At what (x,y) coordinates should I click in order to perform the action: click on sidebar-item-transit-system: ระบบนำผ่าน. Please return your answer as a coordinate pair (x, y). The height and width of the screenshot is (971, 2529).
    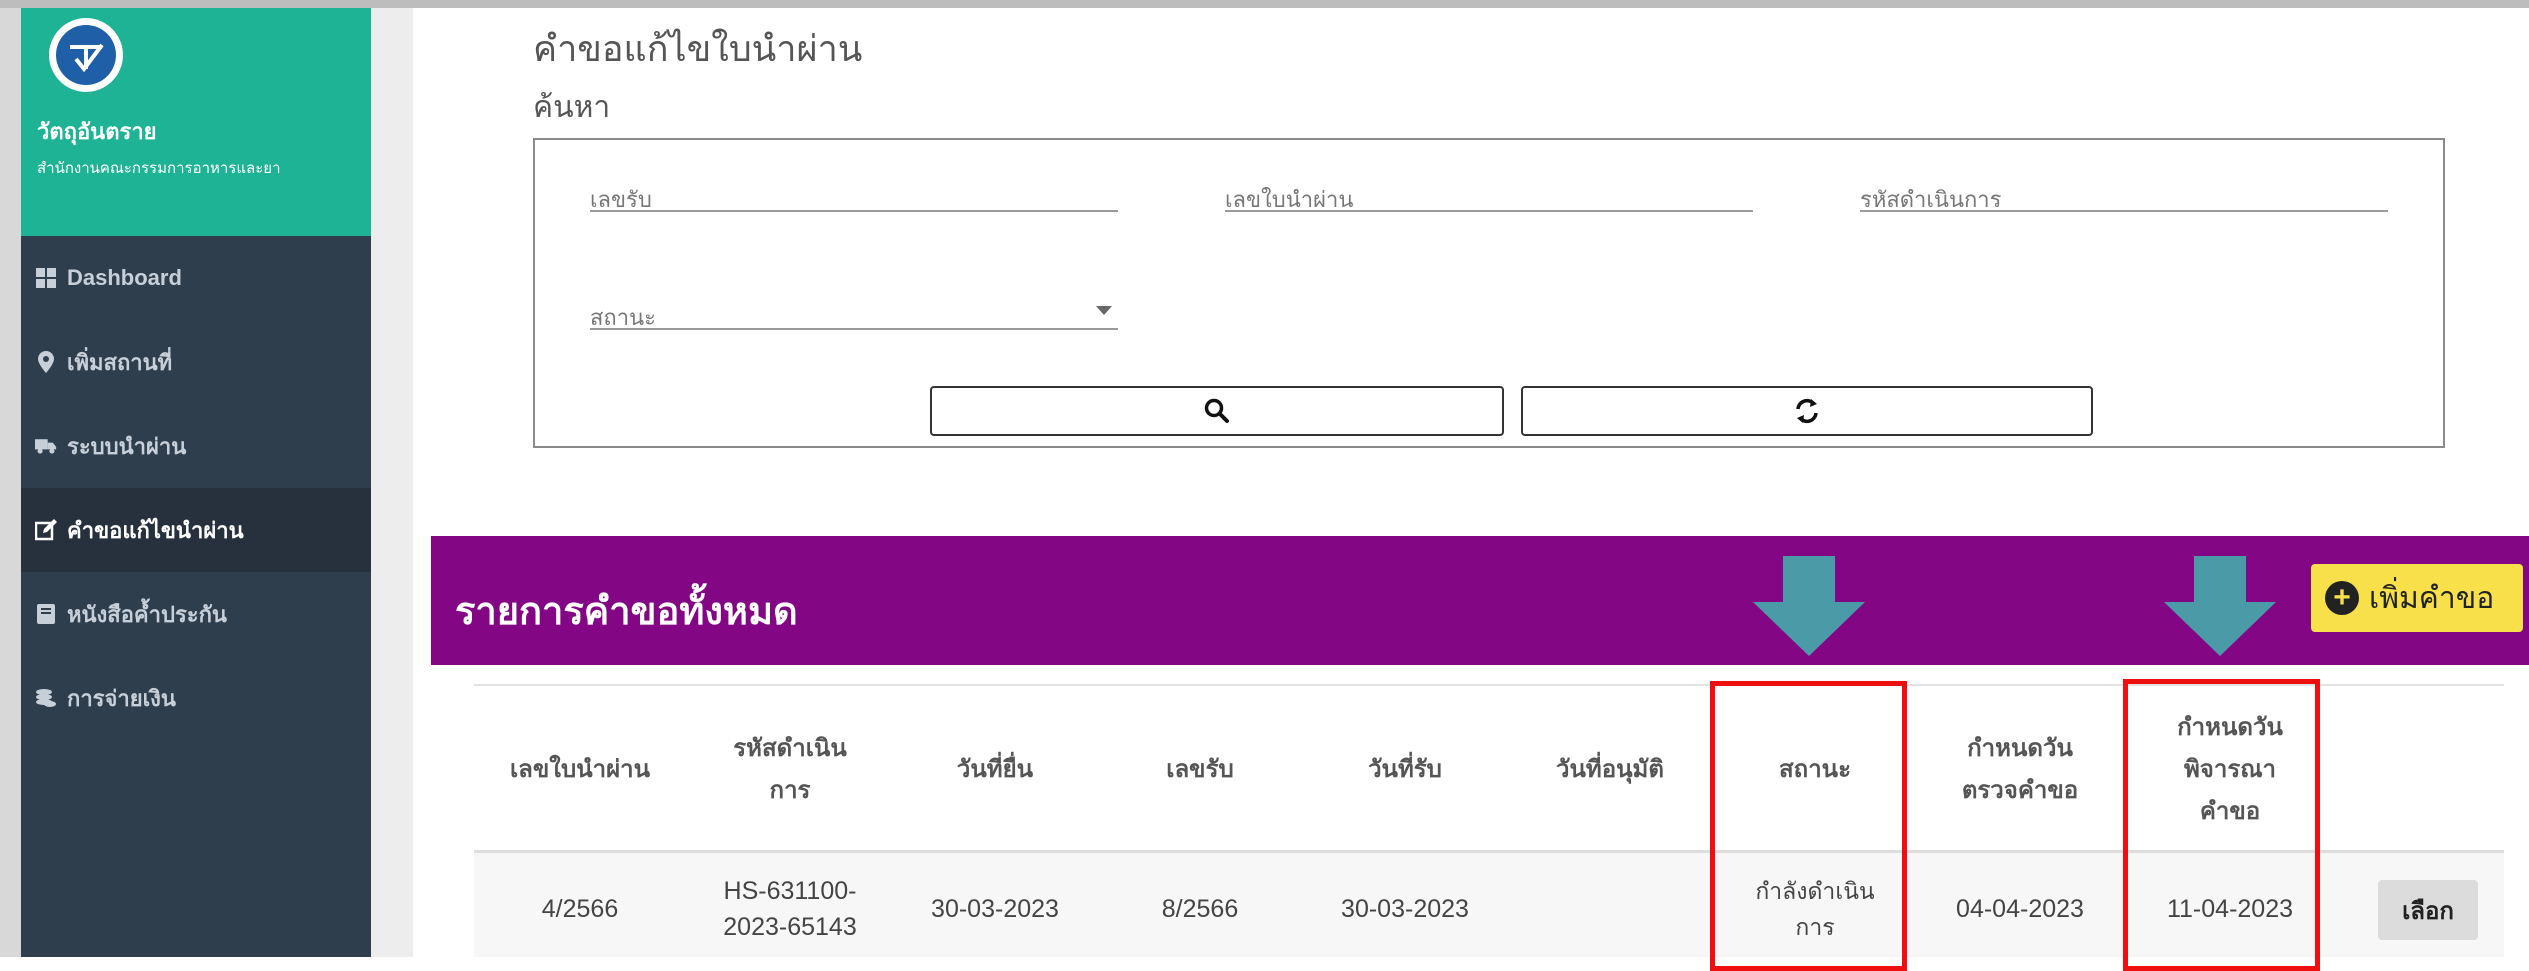
    Looking at the image, I should click on (196, 446).